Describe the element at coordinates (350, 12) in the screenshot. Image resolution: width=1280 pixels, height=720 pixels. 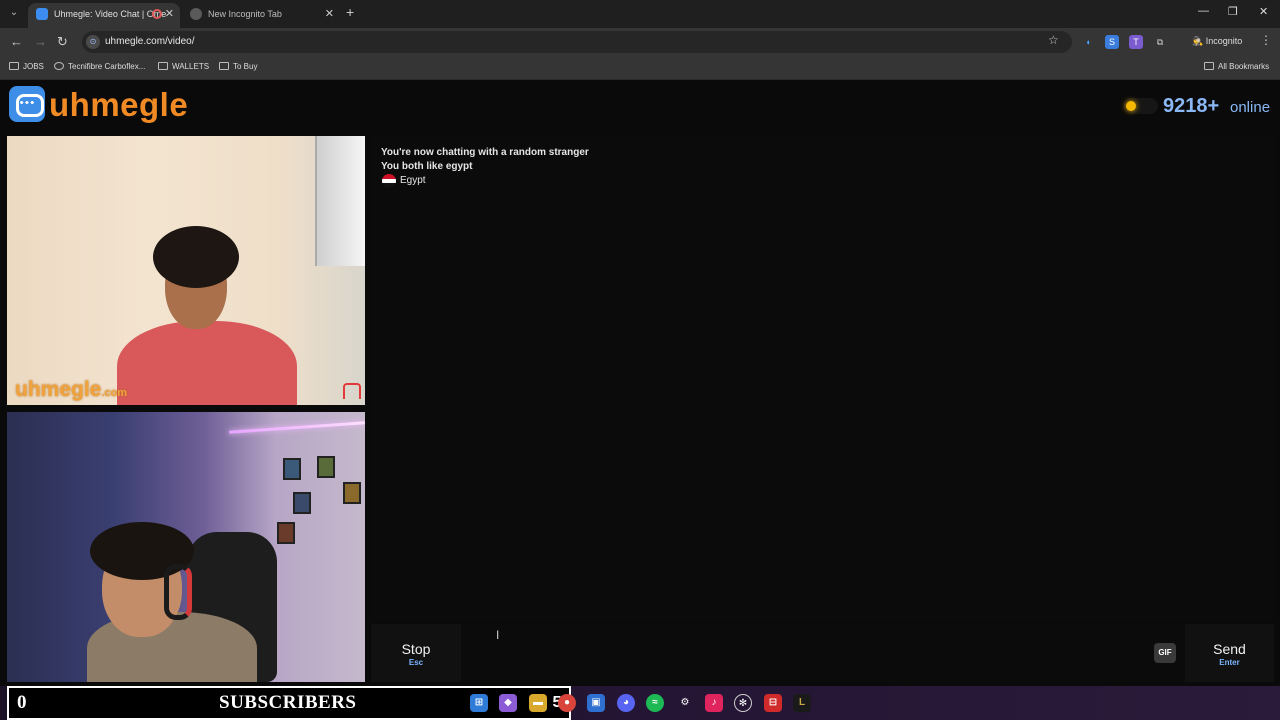
I see `new-tab-icon: +` at that location.